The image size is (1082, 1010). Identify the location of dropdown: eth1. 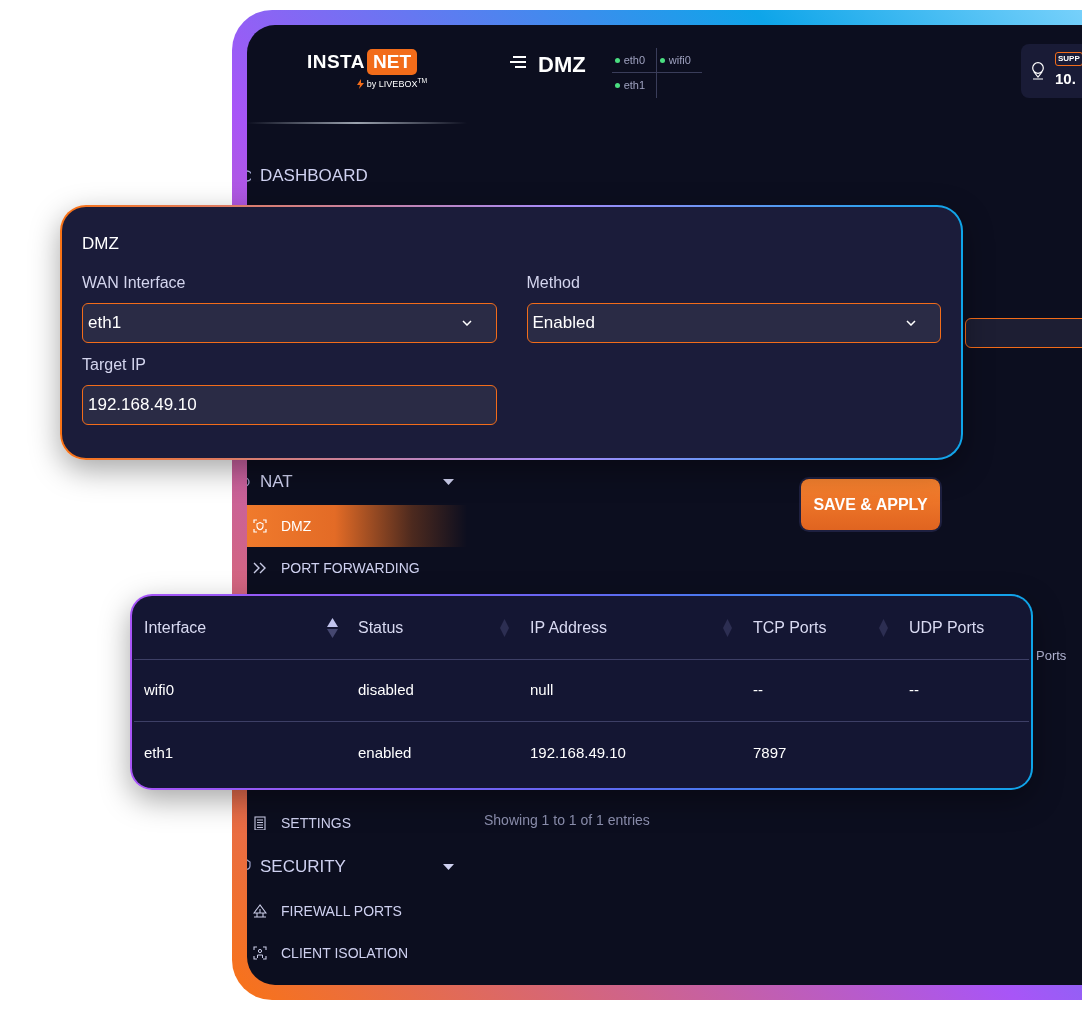
(289, 322).